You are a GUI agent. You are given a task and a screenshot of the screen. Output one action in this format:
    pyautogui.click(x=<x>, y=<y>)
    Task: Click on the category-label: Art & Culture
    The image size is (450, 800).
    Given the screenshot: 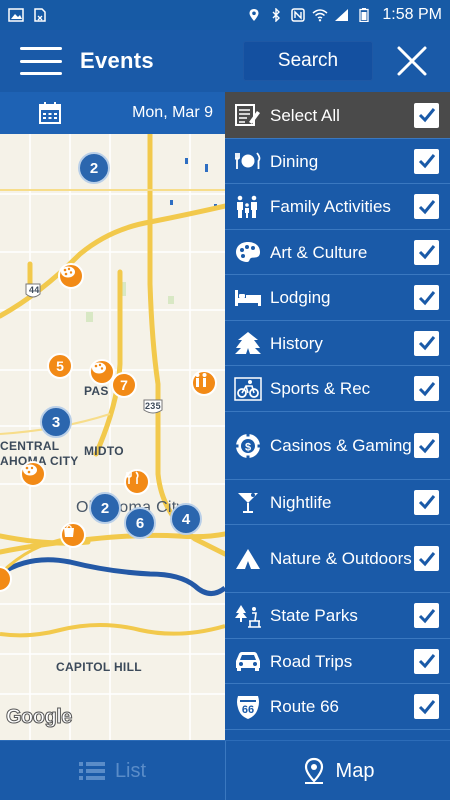 What is the action you would take?
    pyautogui.click(x=319, y=252)
    